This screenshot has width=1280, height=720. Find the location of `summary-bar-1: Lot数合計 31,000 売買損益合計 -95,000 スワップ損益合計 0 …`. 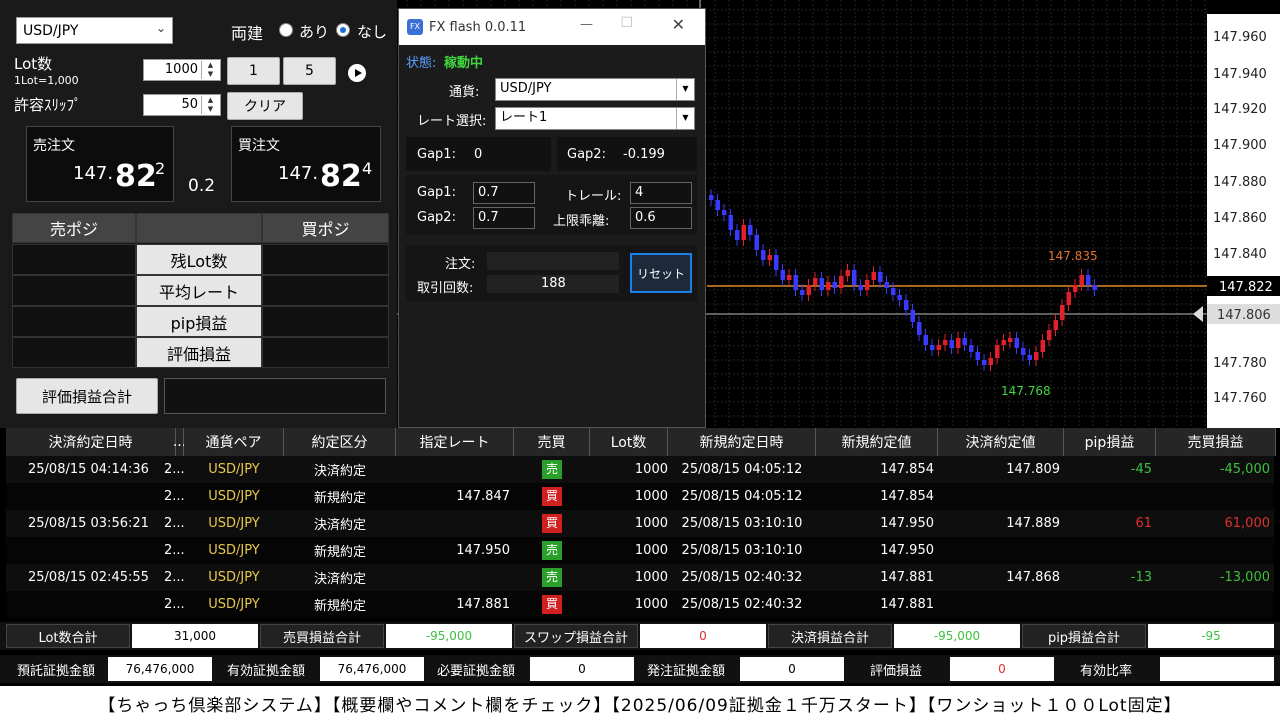

summary-bar-1: Lot数合計 31,000 売買損益合計 -95,000 スワップ損益合計 0 … is located at coordinates (640, 636).